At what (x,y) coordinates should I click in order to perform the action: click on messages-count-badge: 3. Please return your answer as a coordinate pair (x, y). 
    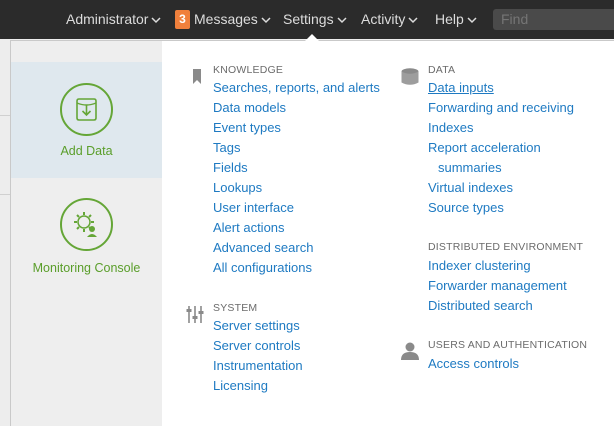
    Looking at the image, I should click on (182, 19).